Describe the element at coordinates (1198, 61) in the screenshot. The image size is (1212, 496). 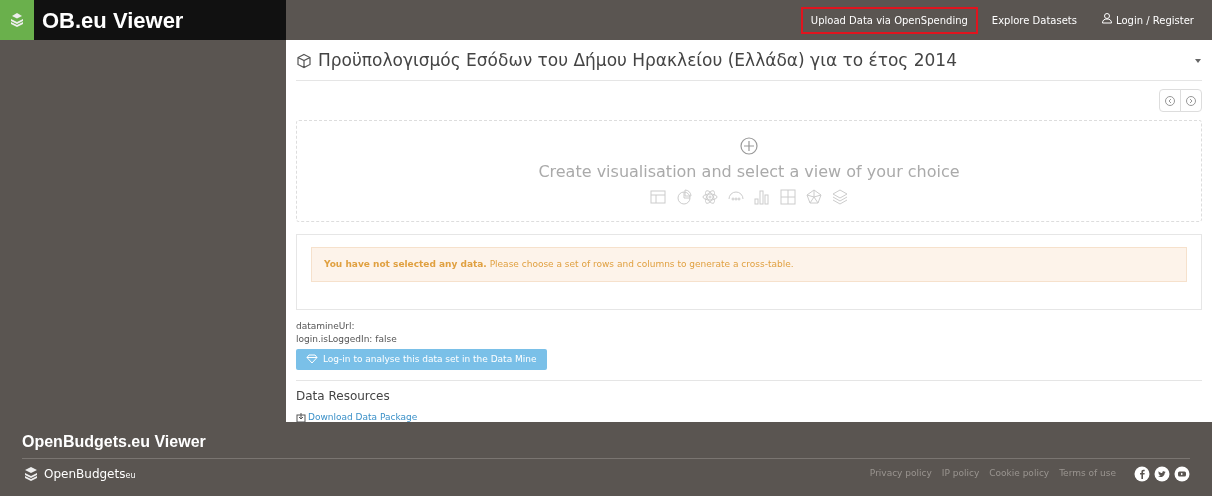
I see `caret-icon` at that location.